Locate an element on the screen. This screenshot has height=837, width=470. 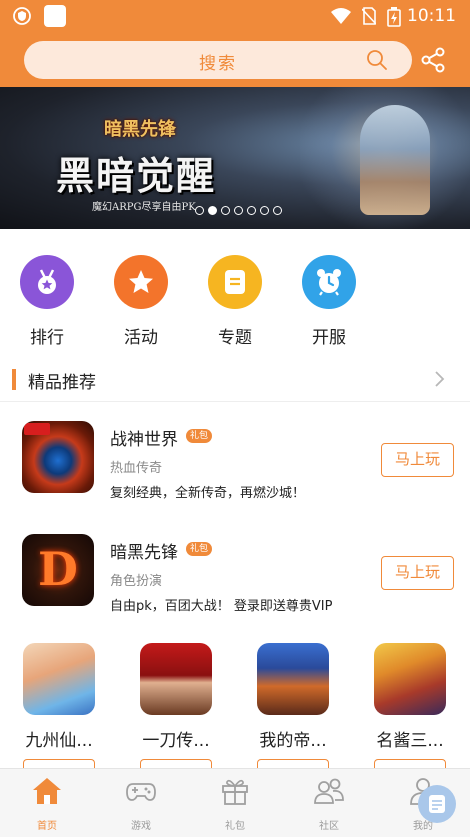
search-icon is located at coordinates (377, 60).